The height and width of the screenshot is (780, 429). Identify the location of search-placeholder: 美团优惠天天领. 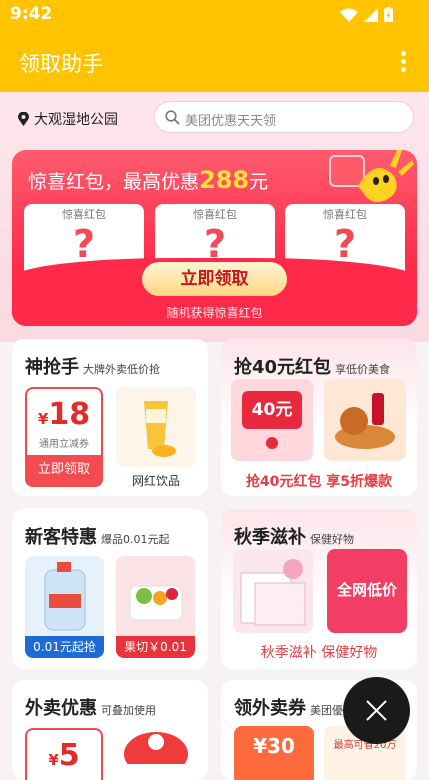
(231, 121).